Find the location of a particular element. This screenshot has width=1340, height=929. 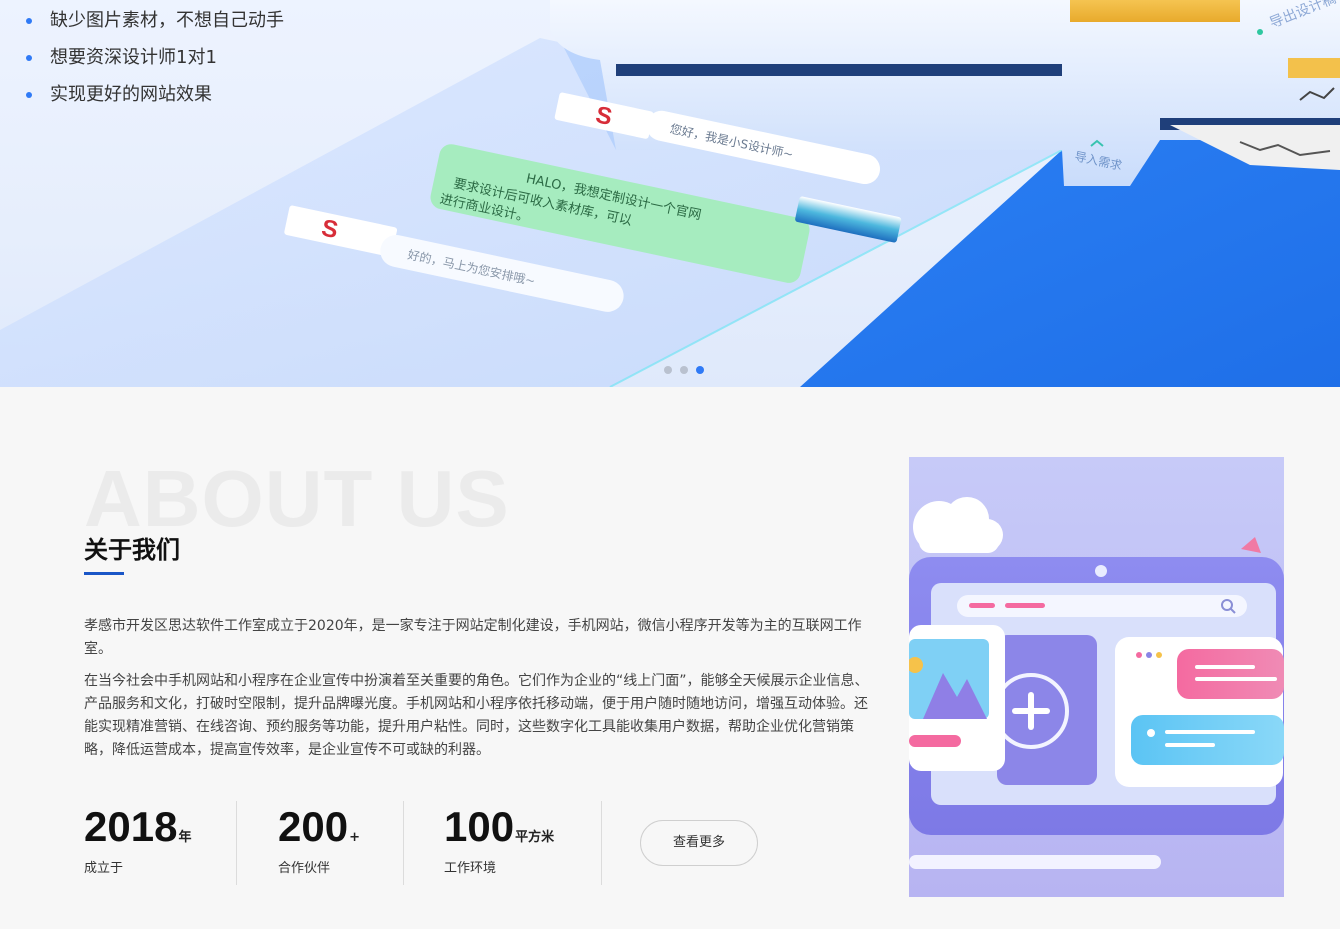

stat-partners: 200+ 合作伙伴 is located at coordinates (320, 843).